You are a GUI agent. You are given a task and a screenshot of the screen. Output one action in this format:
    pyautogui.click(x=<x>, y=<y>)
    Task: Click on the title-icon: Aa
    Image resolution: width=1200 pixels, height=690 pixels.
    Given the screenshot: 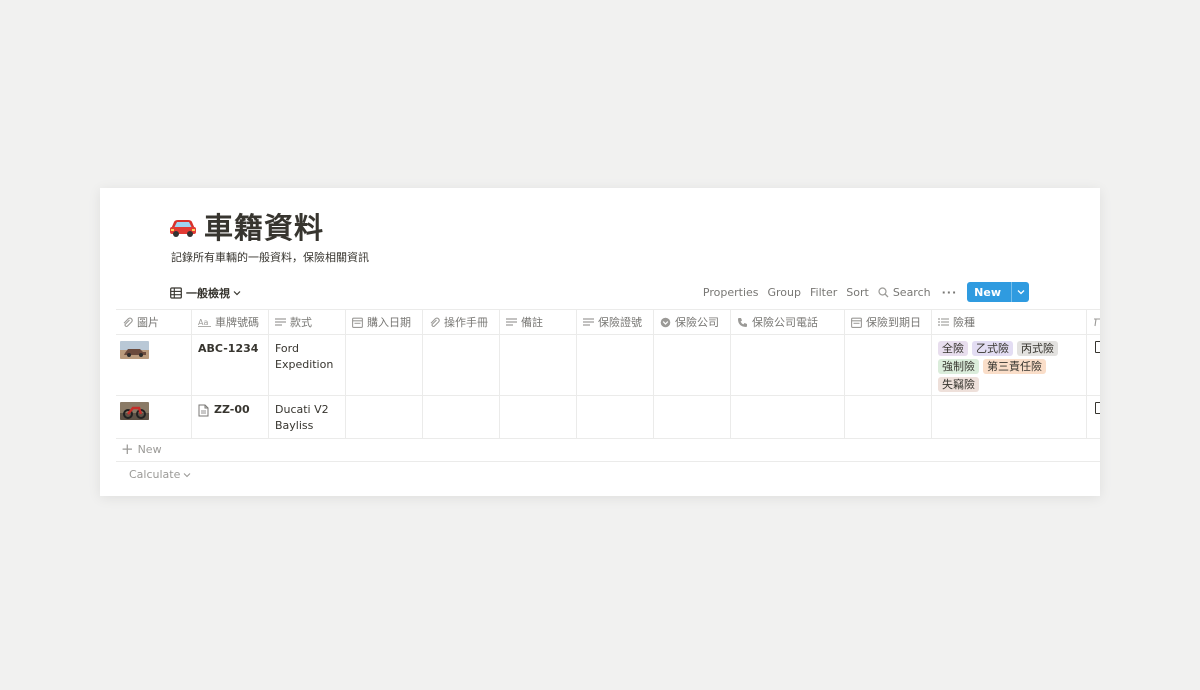 What is the action you would take?
    pyautogui.click(x=204, y=322)
    